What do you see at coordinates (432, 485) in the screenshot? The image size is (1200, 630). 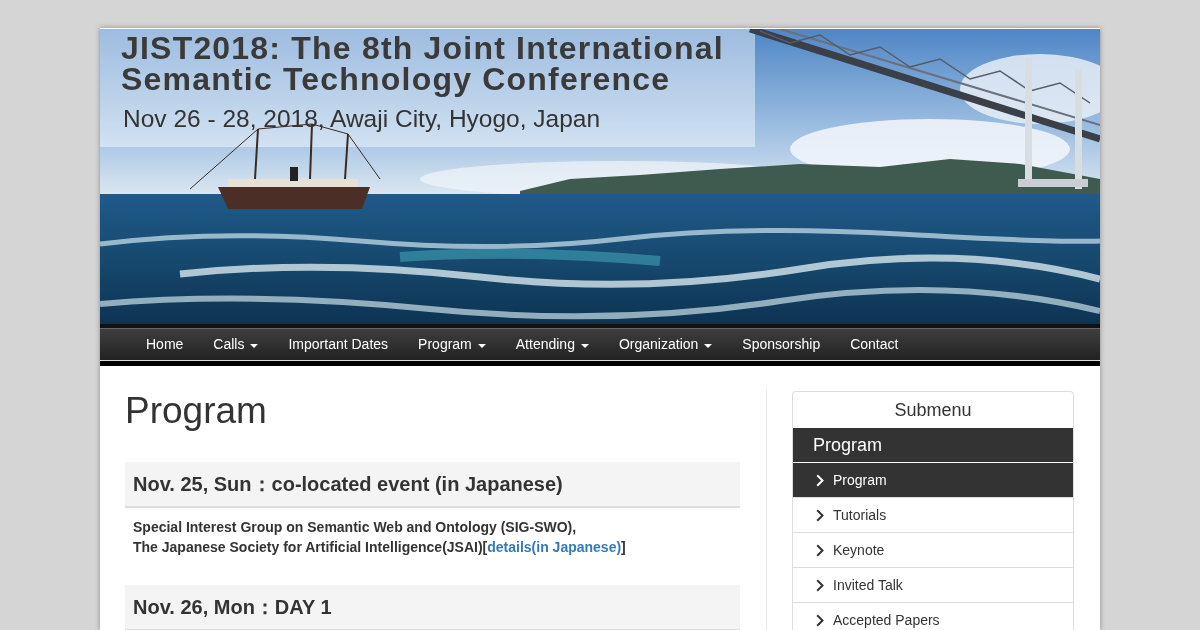 I see `section-heading: Nov. 25, Sun：co-located event (in Japanese)` at bounding box center [432, 485].